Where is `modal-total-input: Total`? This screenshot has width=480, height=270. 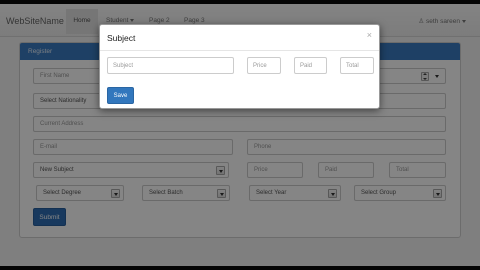 modal-total-input: Total is located at coordinates (357, 65).